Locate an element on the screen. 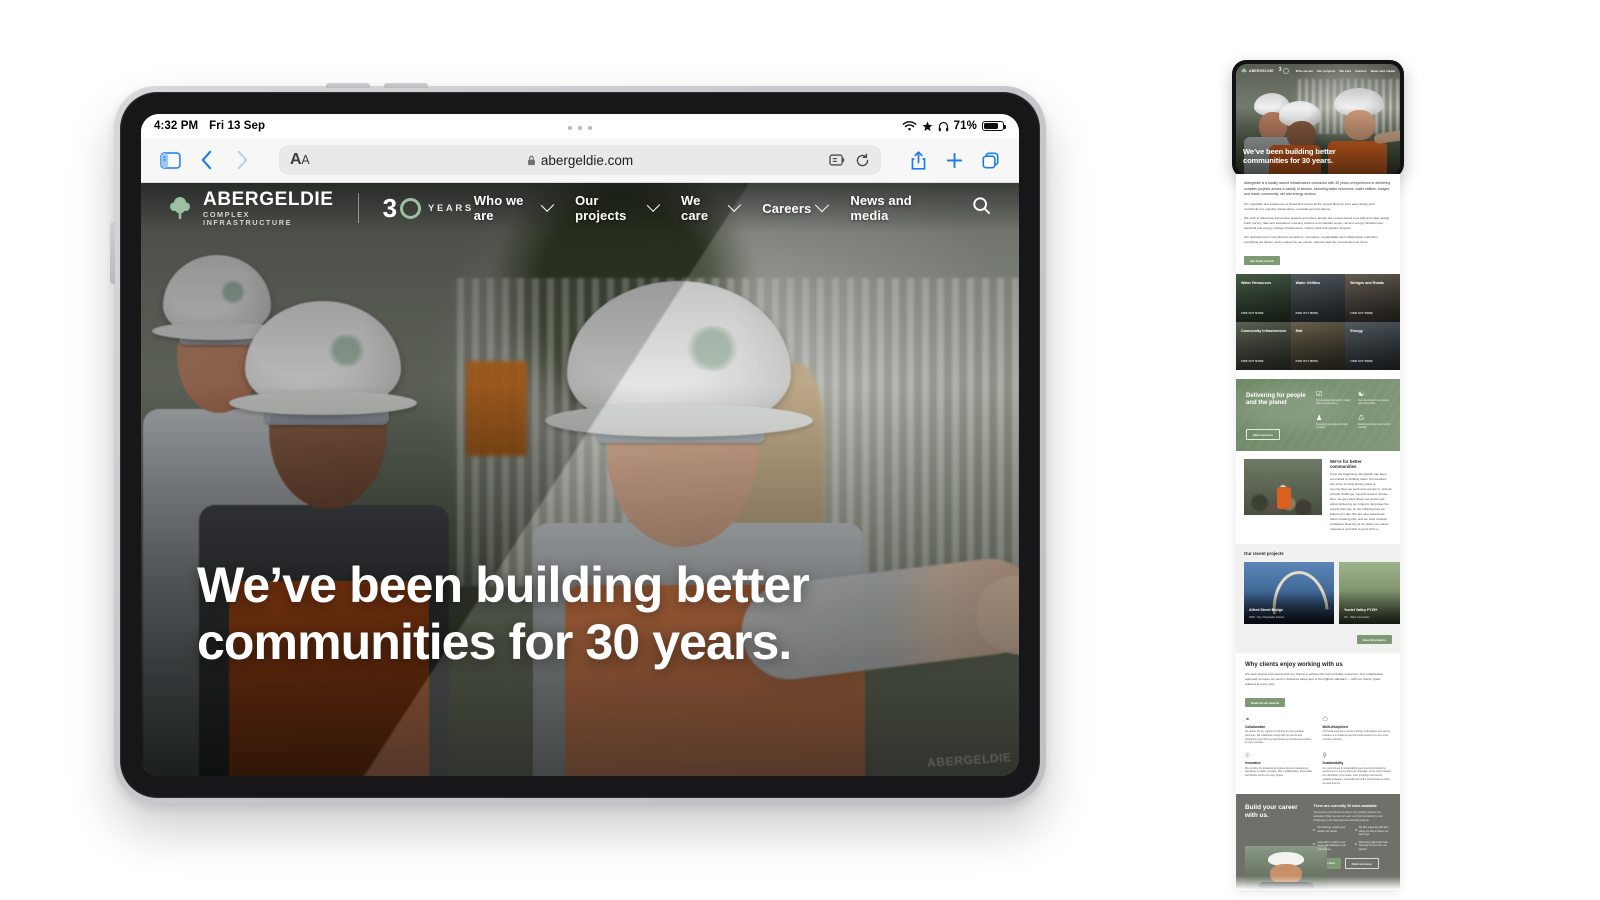  status-bar-right: 71% is located at coordinates (954, 126).